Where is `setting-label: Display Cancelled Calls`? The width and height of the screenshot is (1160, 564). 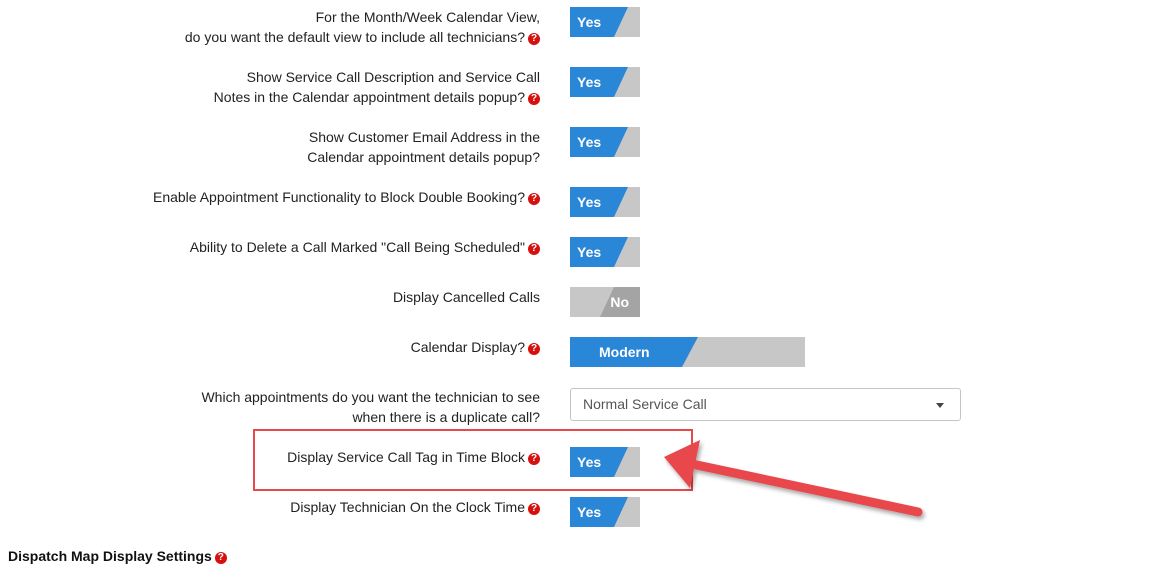 setting-label: Display Cancelled Calls is located at coordinates (466, 297).